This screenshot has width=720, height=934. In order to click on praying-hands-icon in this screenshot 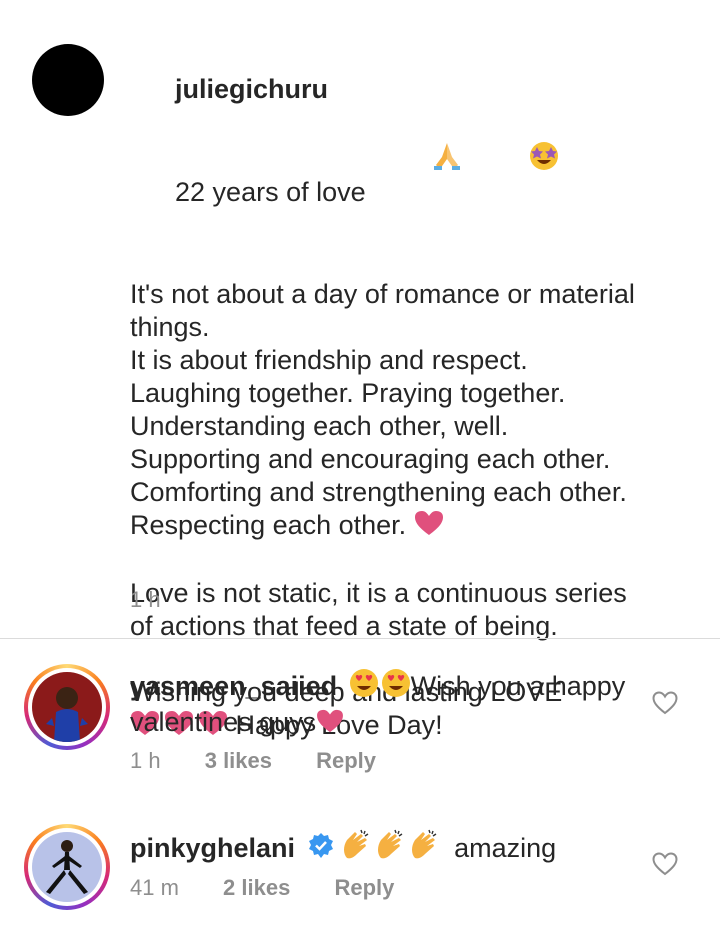, I will do `click(417, 160)`.